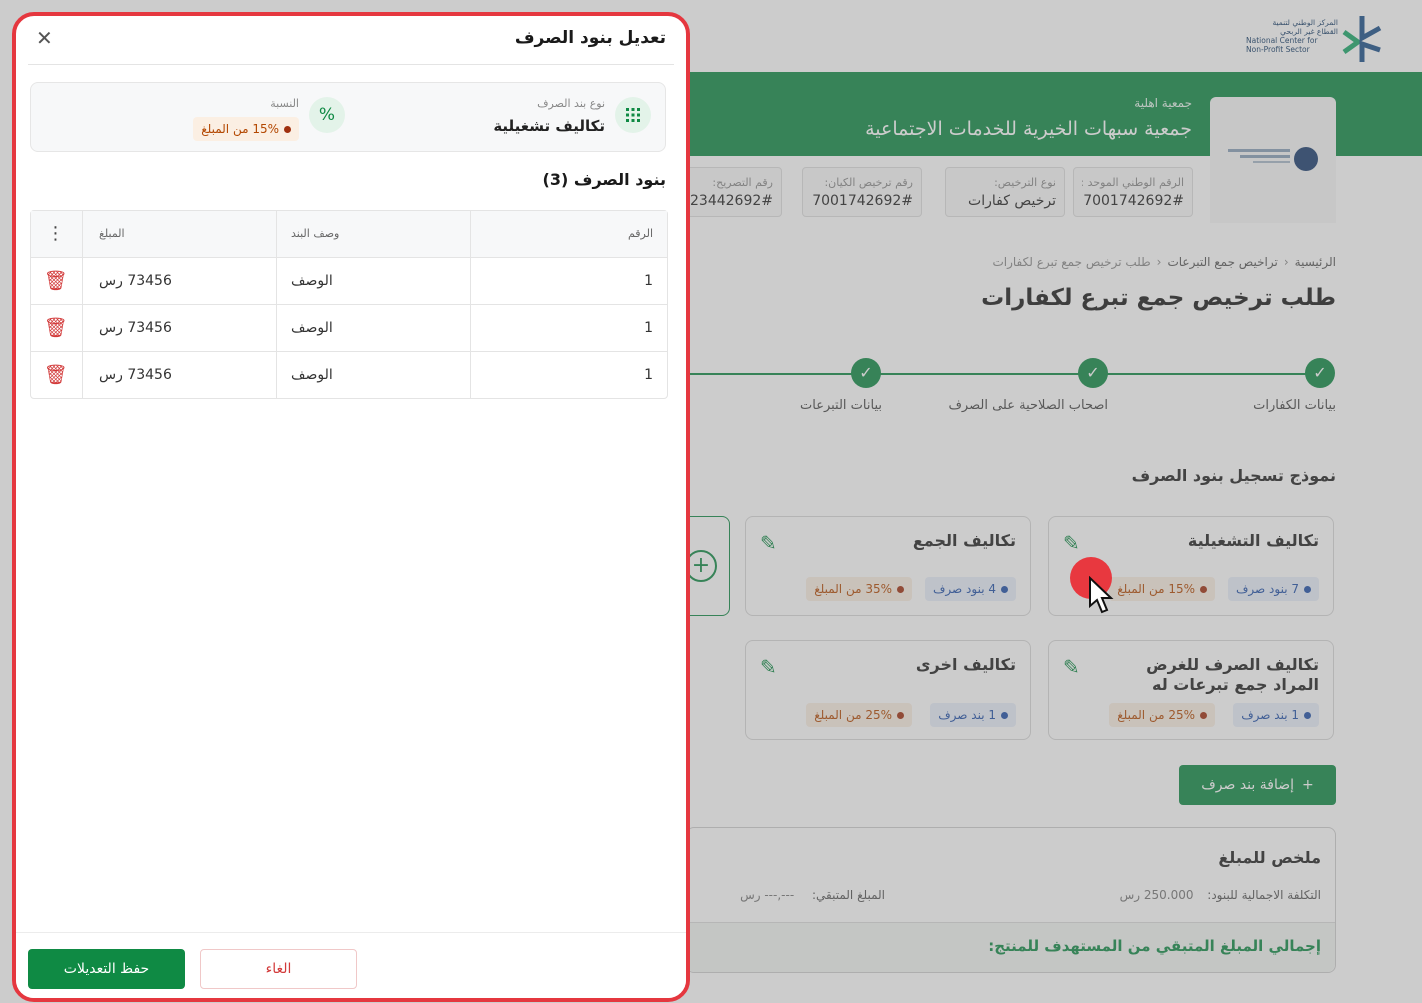 This screenshot has height=1003, width=1422. I want to click on table-header-row: الرقم وصف البند المبلغ ⋮, so click(349, 234).